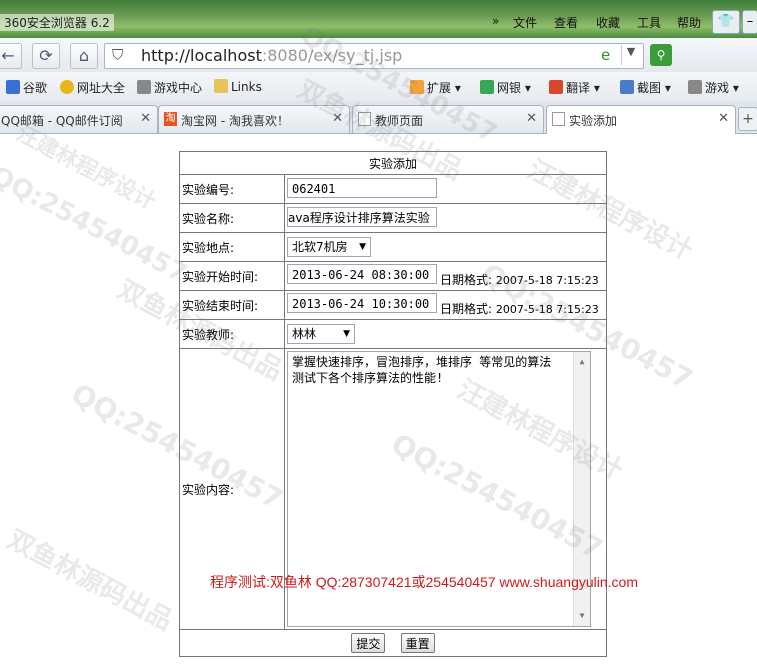 This screenshot has width=757, height=670. I want to click on fav-google: 谷歌, so click(26, 87).